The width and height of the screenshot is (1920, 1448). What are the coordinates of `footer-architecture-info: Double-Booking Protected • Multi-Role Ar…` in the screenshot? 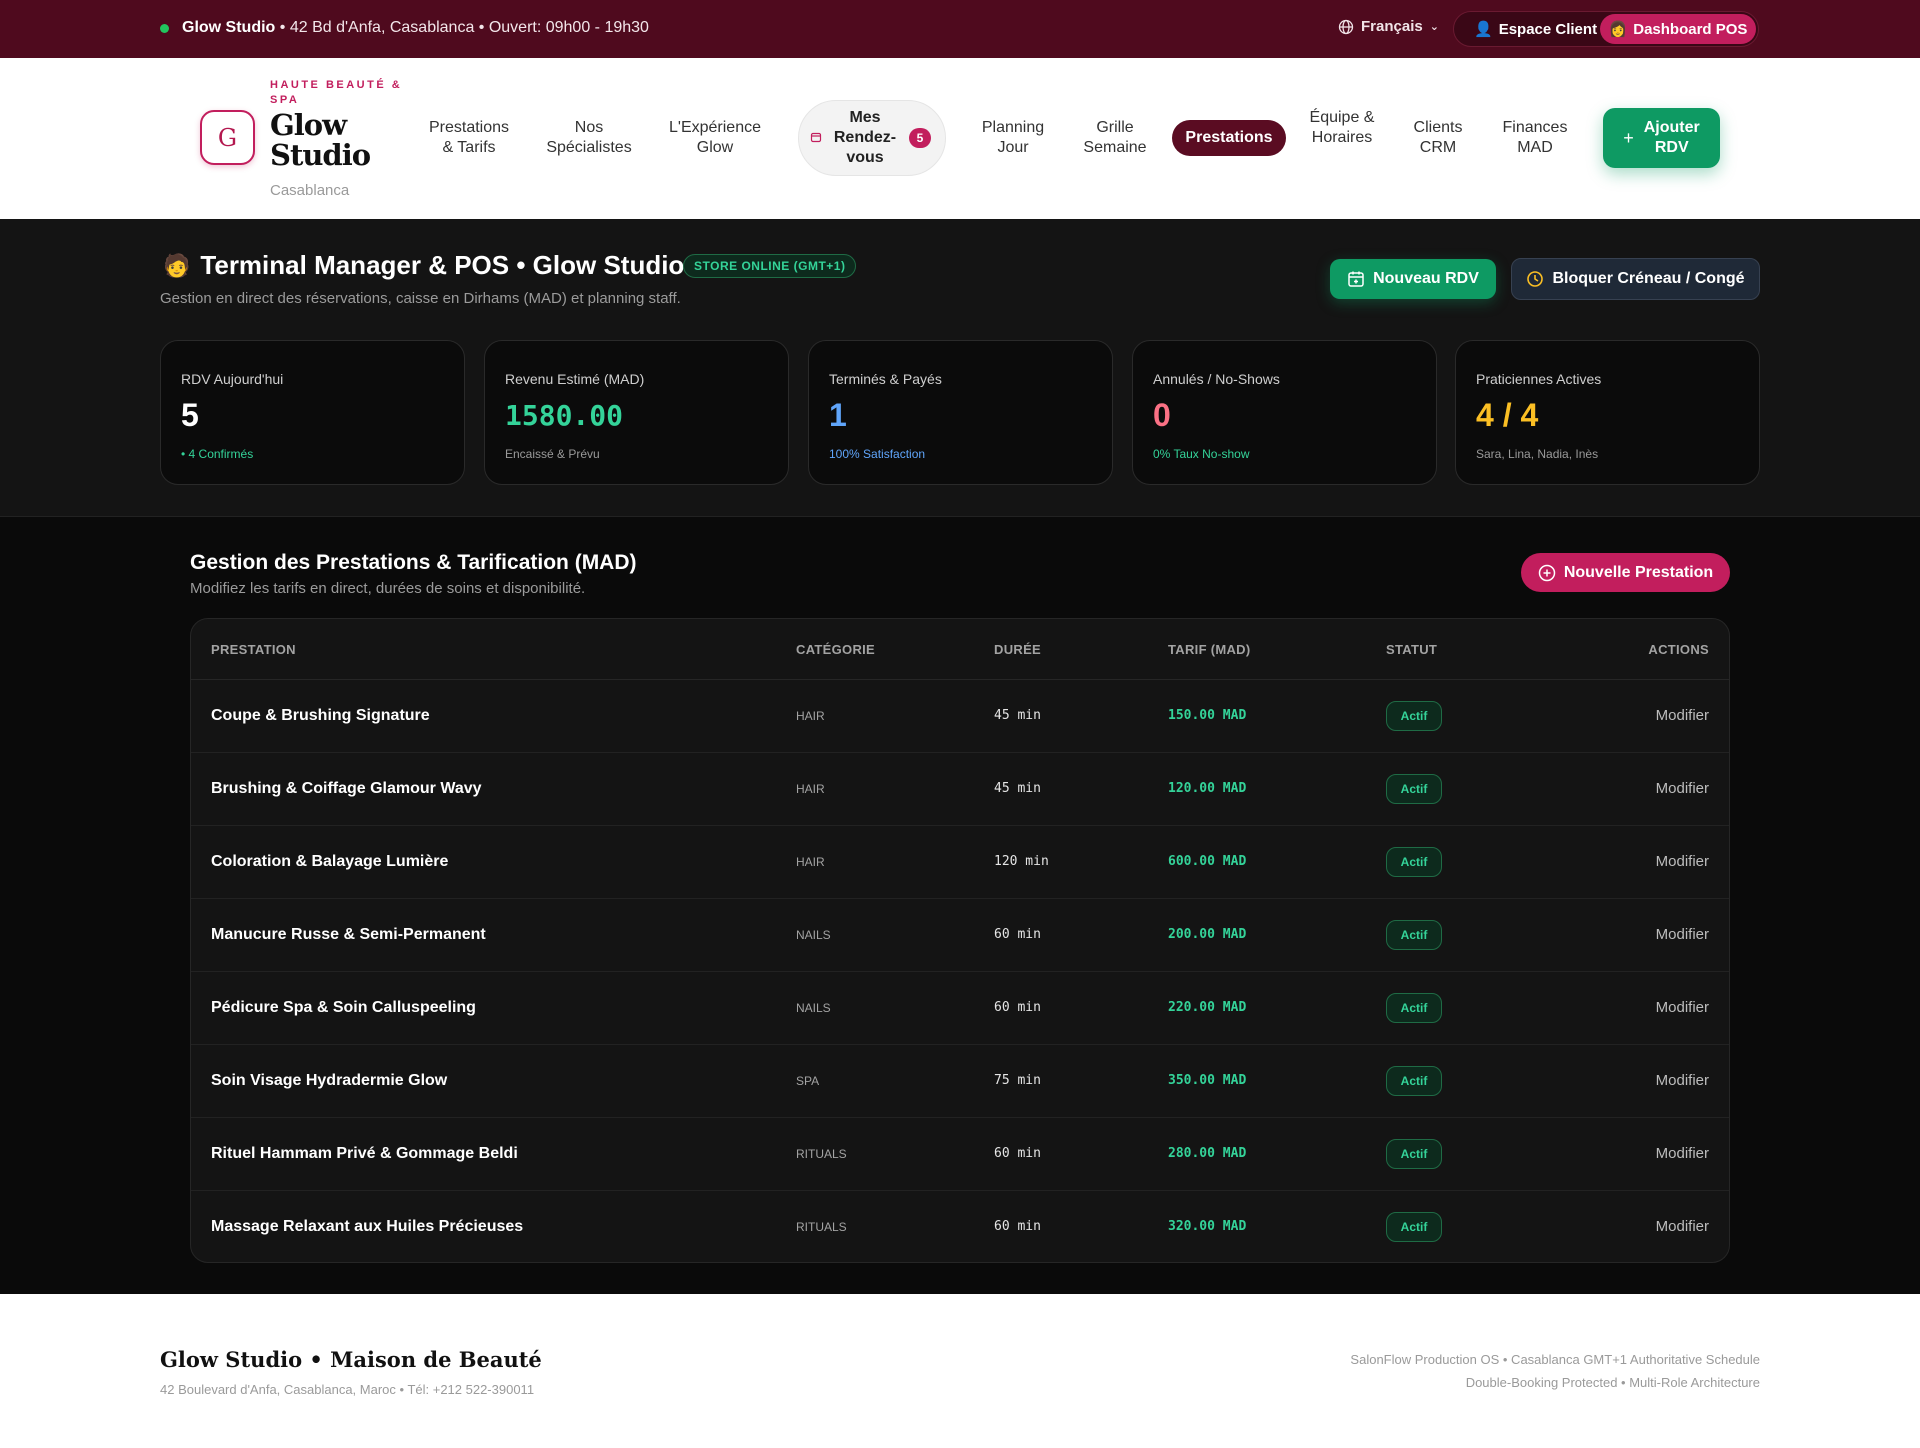 It's located at (1612, 1382).